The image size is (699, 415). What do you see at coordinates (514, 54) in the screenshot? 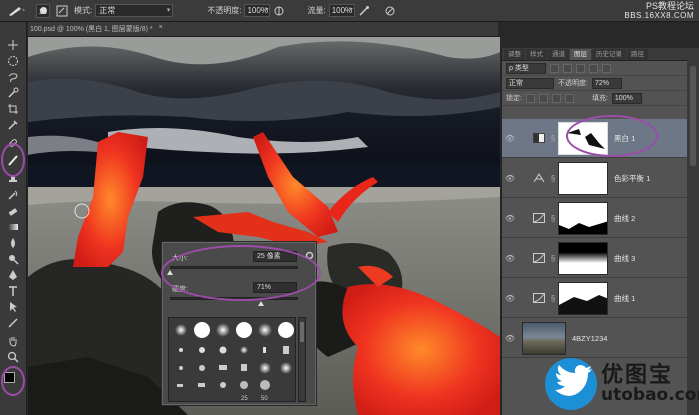
I see `tab-adjustments: 调整` at bounding box center [514, 54].